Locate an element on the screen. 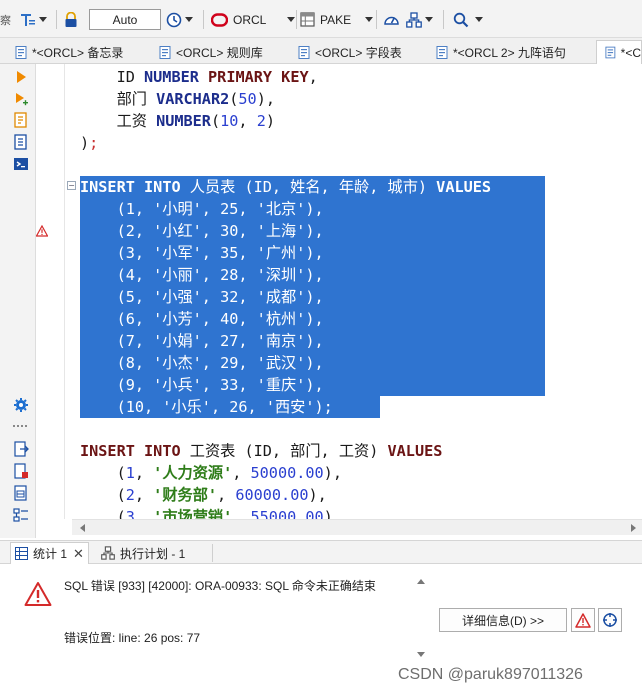  watermark-text: CSDN @paruk897011326 is located at coordinates (490, 674).